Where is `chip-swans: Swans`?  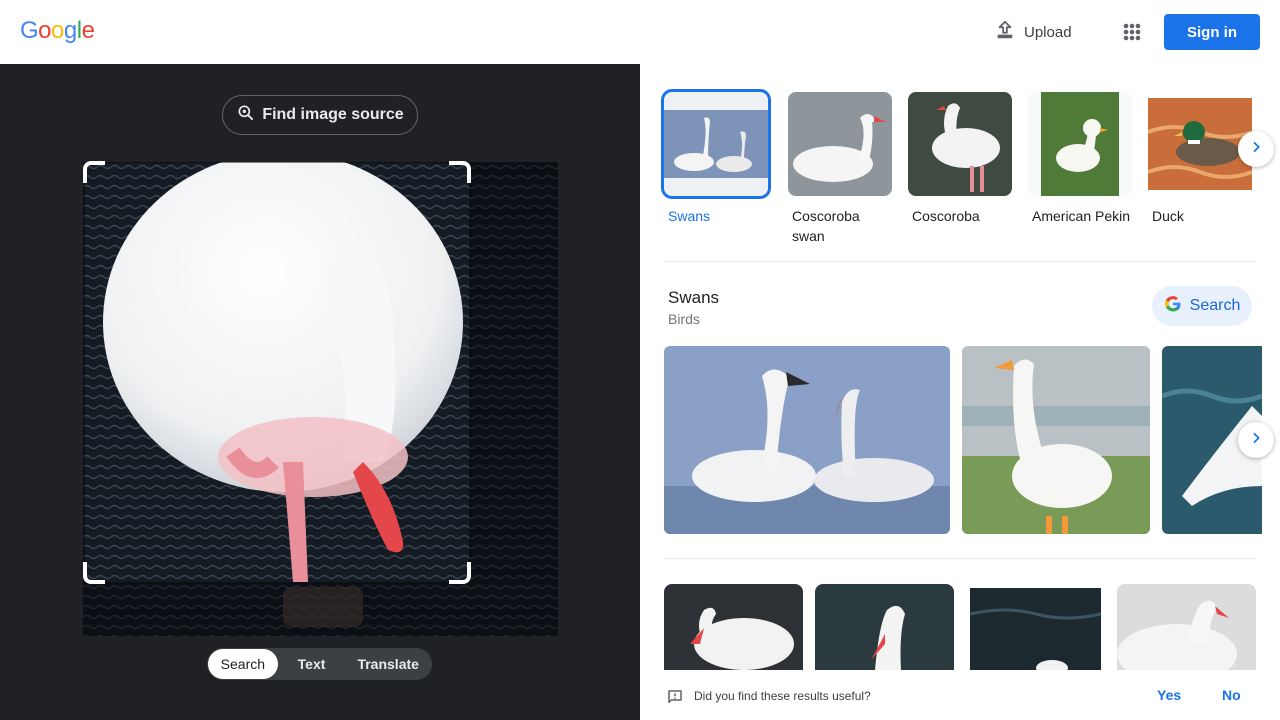
chip-swans: Swans is located at coordinates (716, 157).